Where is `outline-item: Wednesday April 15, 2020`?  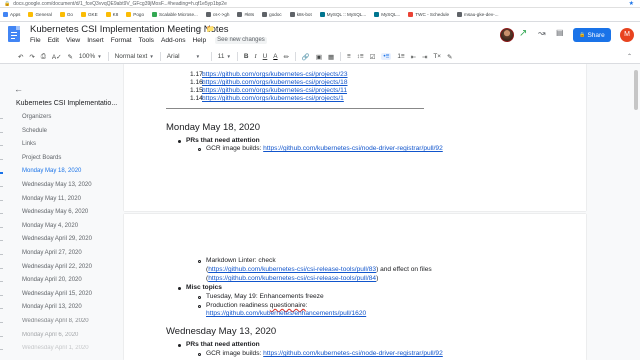 outline-item: Wednesday April 15, 2020 is located at coordinates (57, 294).